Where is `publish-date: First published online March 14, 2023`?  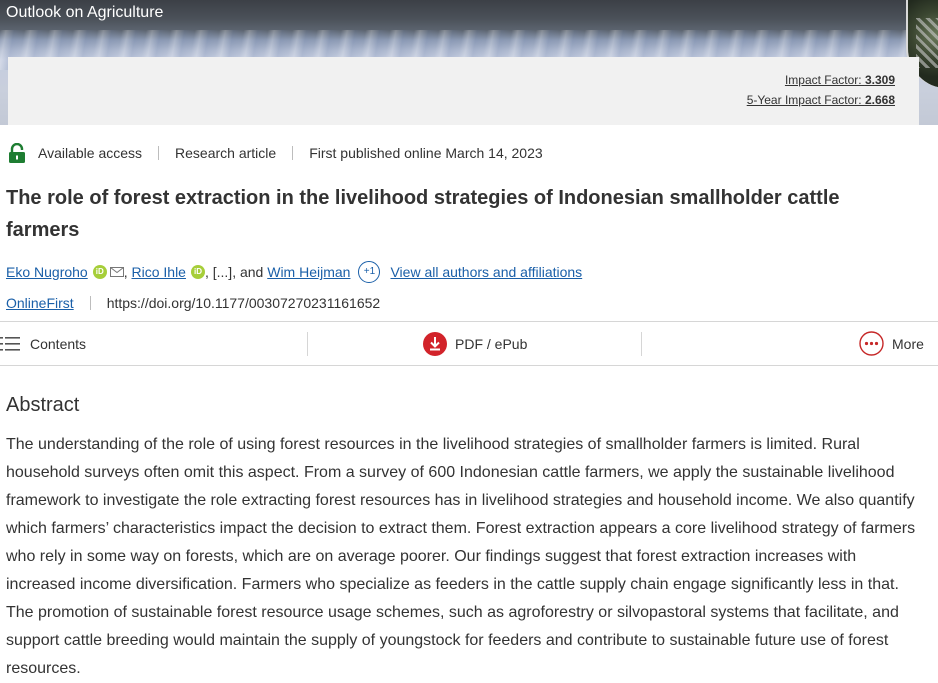 publish-date: First published online March 14, 2023 is located at coordinates (426, 153).